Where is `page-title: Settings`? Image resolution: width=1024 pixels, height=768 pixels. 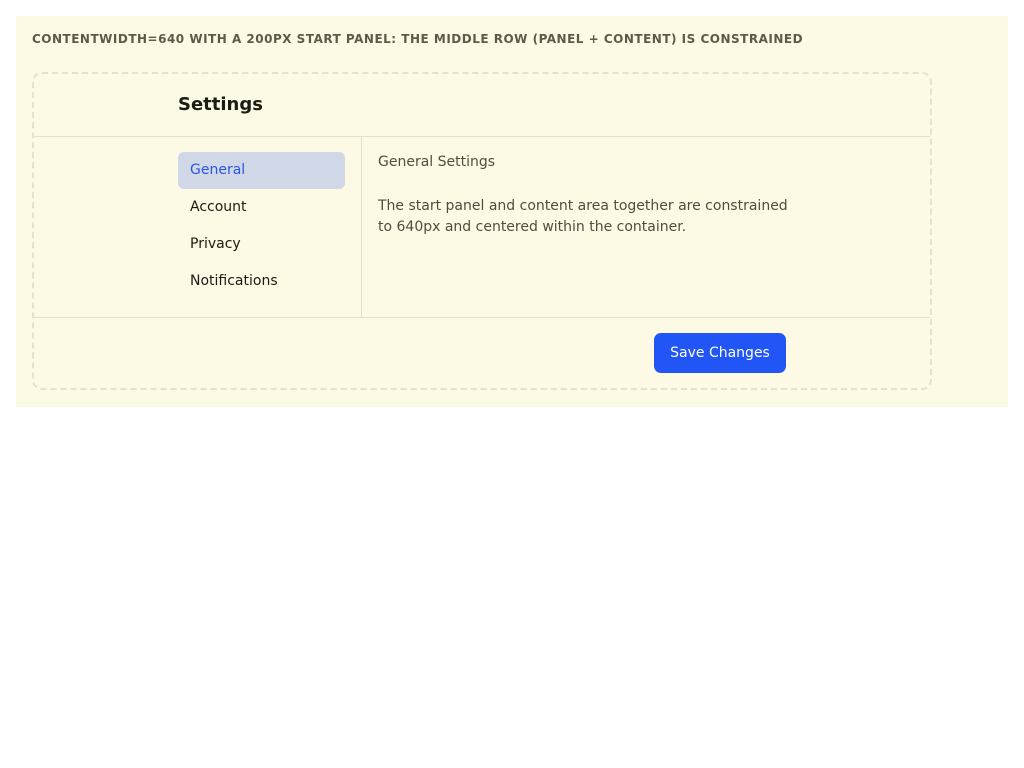
page-title: Settings is located at coordinates (220, 104).